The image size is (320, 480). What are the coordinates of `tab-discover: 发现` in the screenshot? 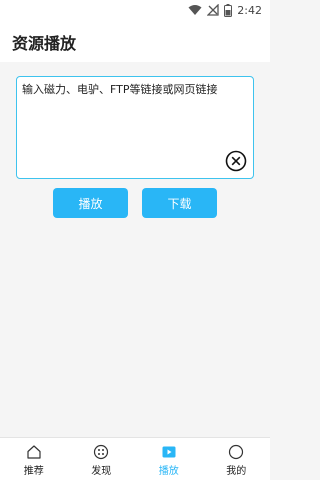 It's located at (102, 459).